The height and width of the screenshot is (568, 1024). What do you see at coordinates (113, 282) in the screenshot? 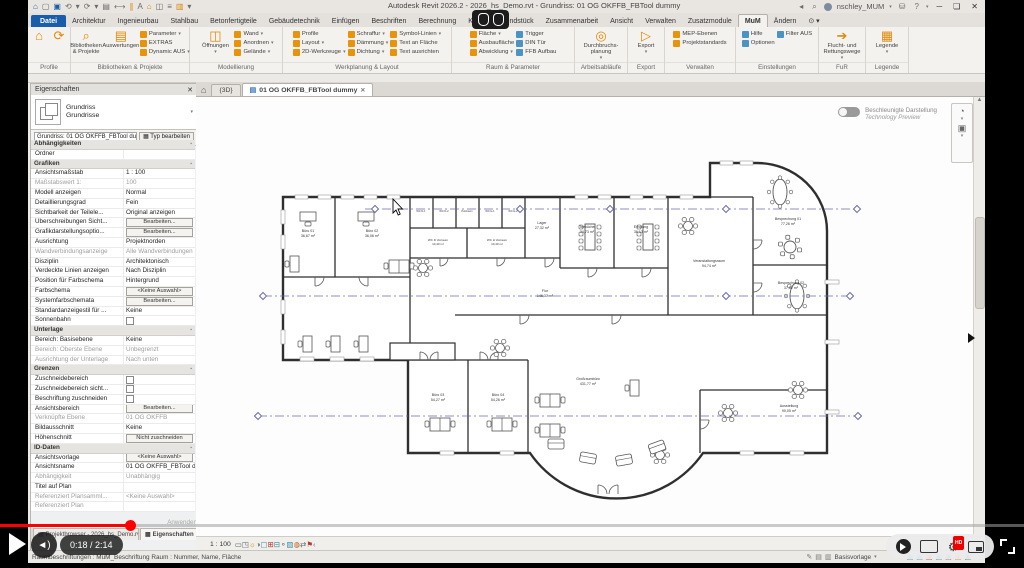
I see `property-row-position-f-r-farbschema: Position für Farbschema Hintergrund` at bounding box center [113, 282].